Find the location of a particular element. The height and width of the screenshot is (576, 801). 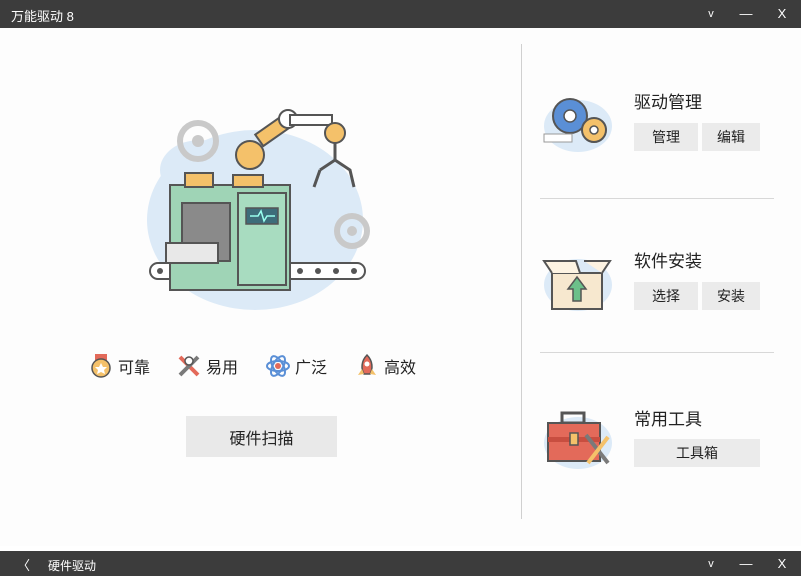

edit-button: 编辑 is located at coordinates (731, 137).